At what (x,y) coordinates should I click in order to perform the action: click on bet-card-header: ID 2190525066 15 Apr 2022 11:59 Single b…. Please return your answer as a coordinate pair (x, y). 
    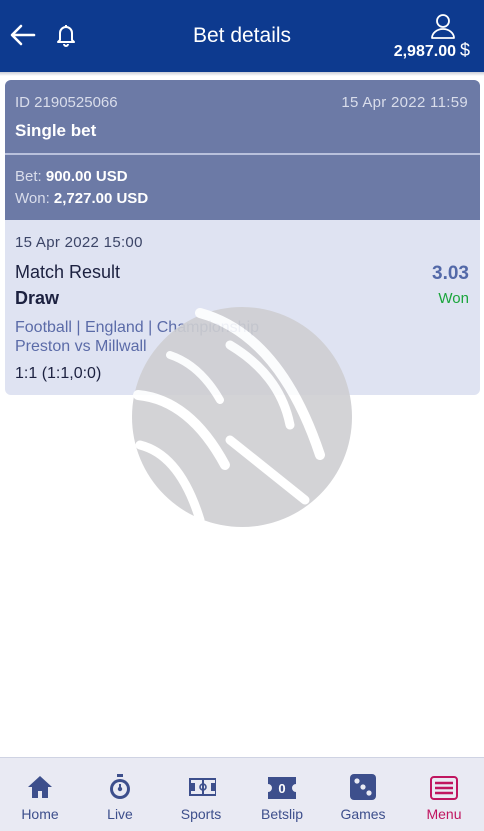
    Looking at the image, I should click on (242, 116).